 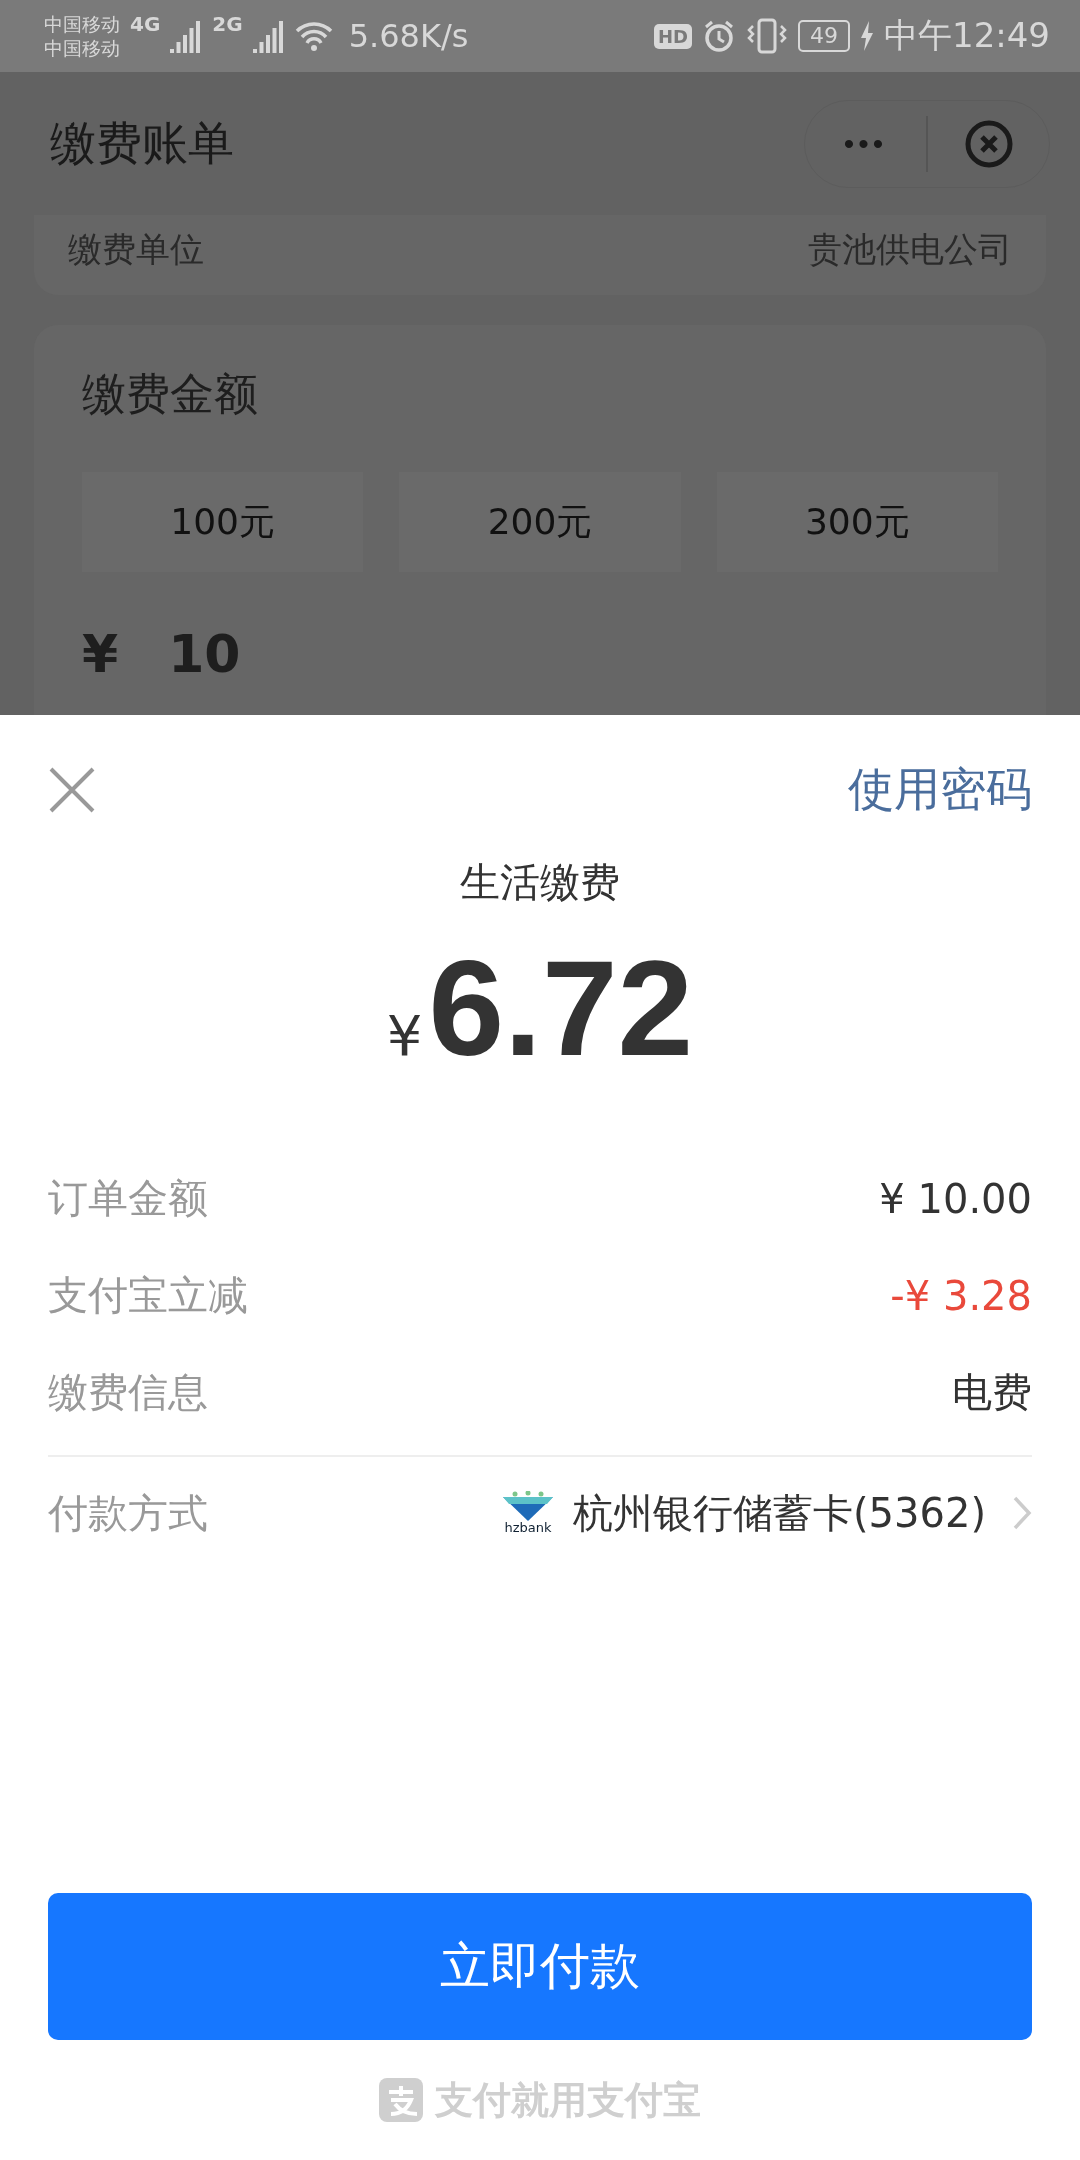 What do you see at coordinates (148, 1295) in the screenshot?
I see `detail-label: 支付宝立减` at bounding box center [148, 1295].